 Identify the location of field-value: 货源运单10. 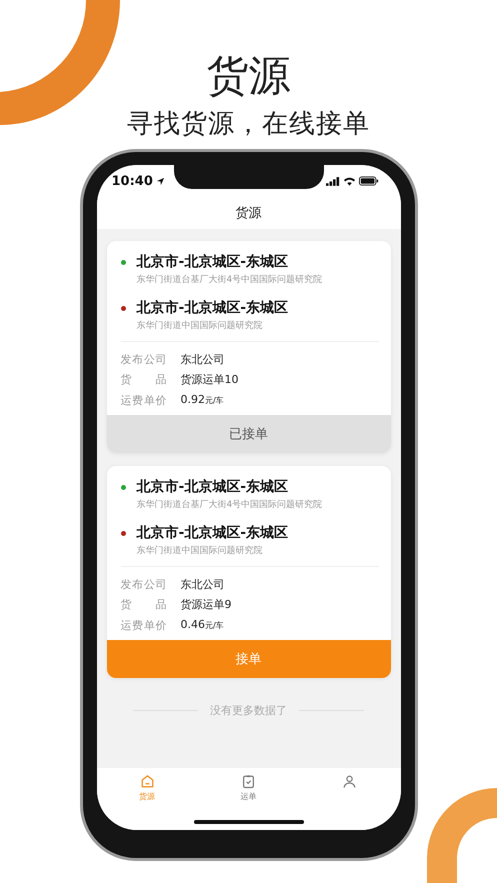
(209, 380).